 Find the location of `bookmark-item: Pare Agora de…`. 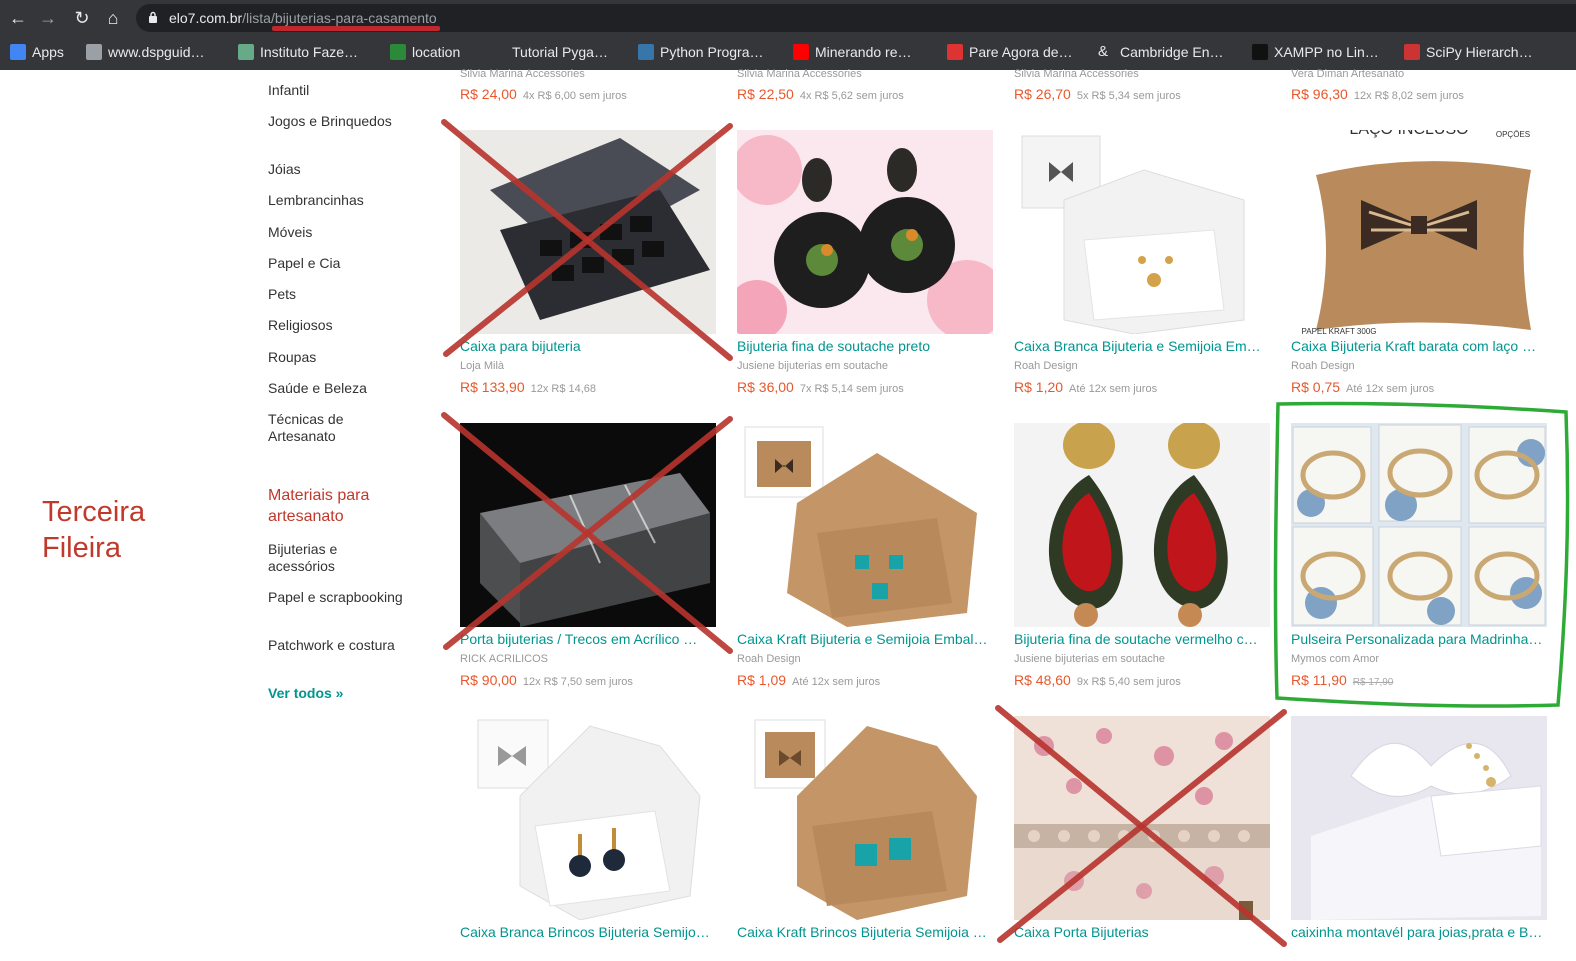

bookmark-item: Pare Agora de… is located at coordinates (1010, 52).